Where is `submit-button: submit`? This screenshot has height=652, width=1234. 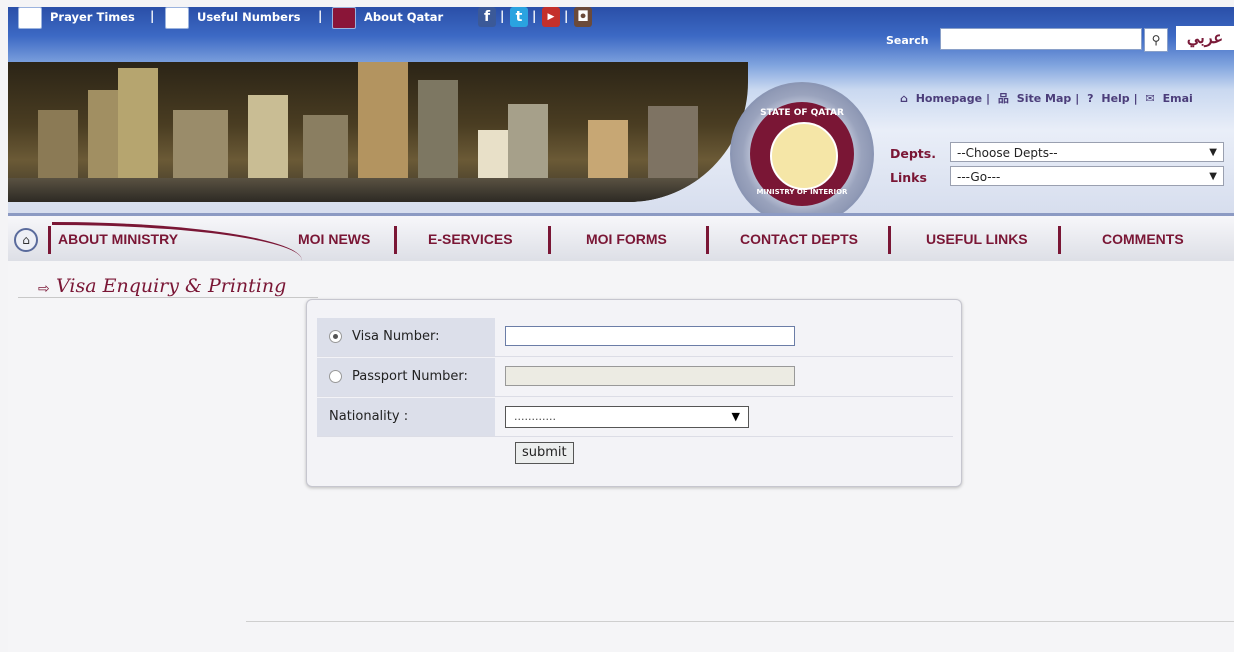 submit-button: submit is located at coordinates (544, 453).